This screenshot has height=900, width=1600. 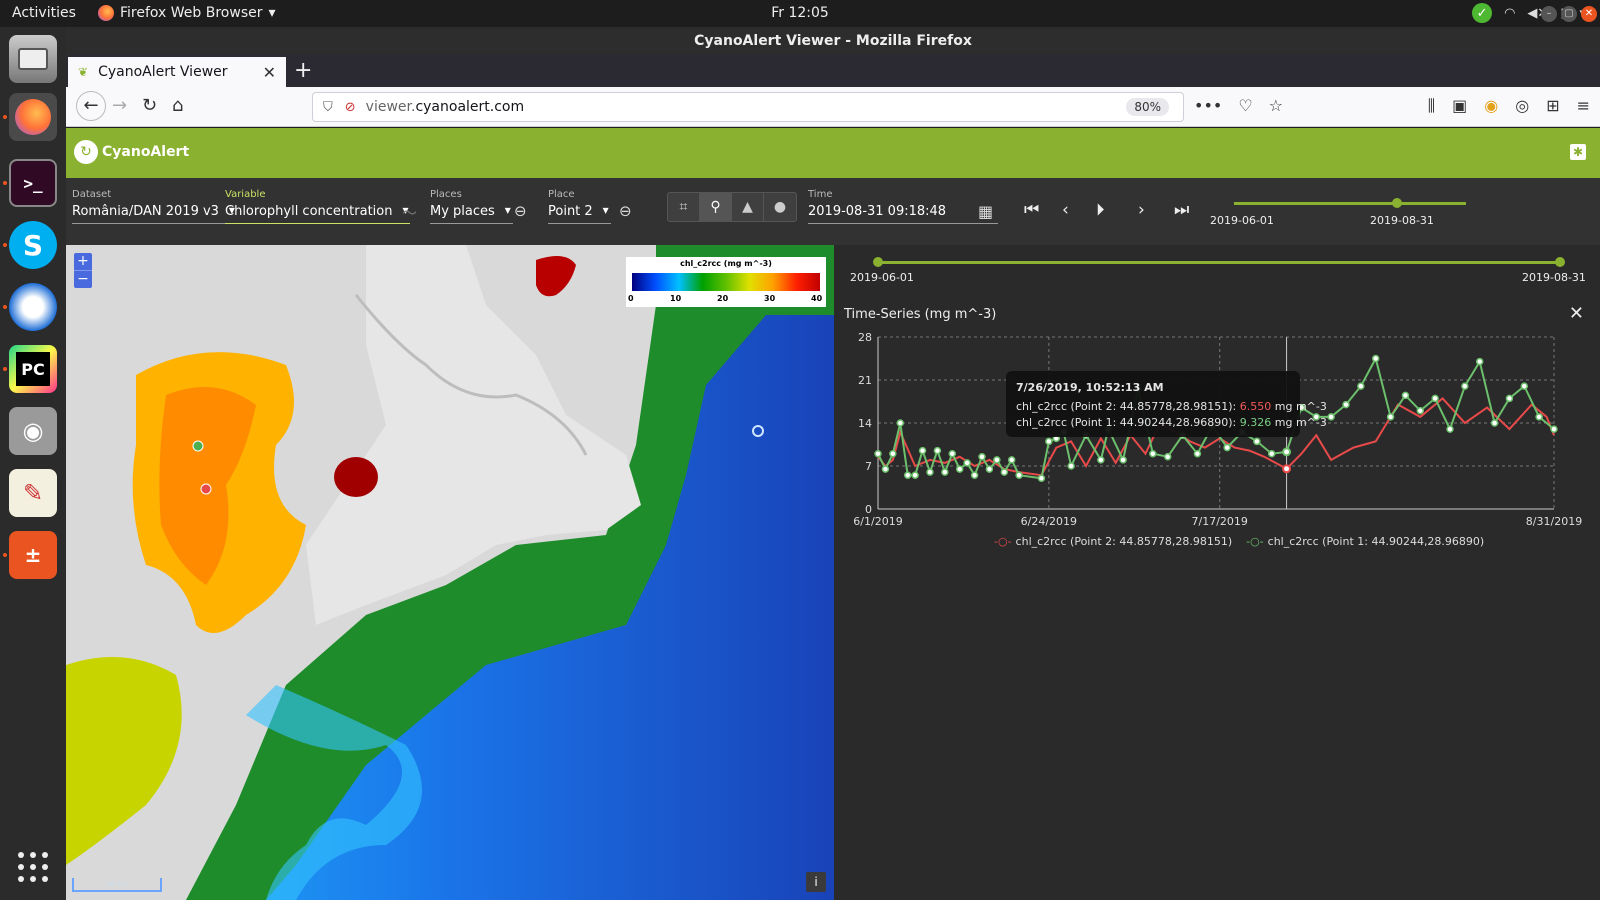 I want to click on previous-step-icon: ‹, so click(x=1065, y=210).